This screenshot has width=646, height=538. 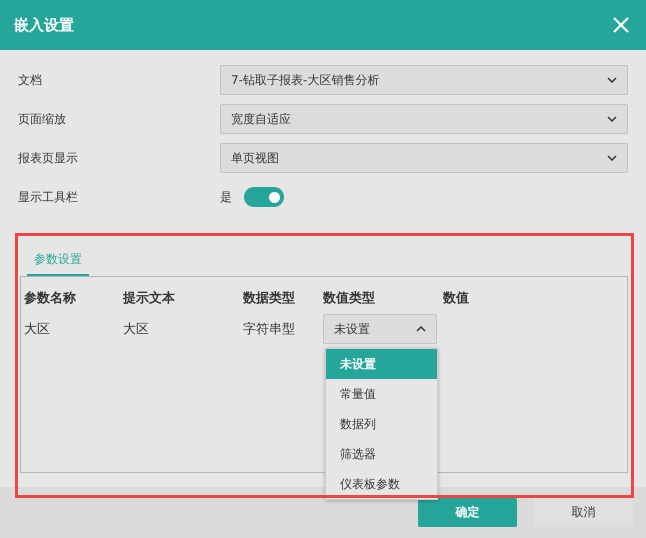 What do you see at coordinates (583, 512) in the screenshot?
I see `cancel-button: 取消` at bounding box center [583, 512].